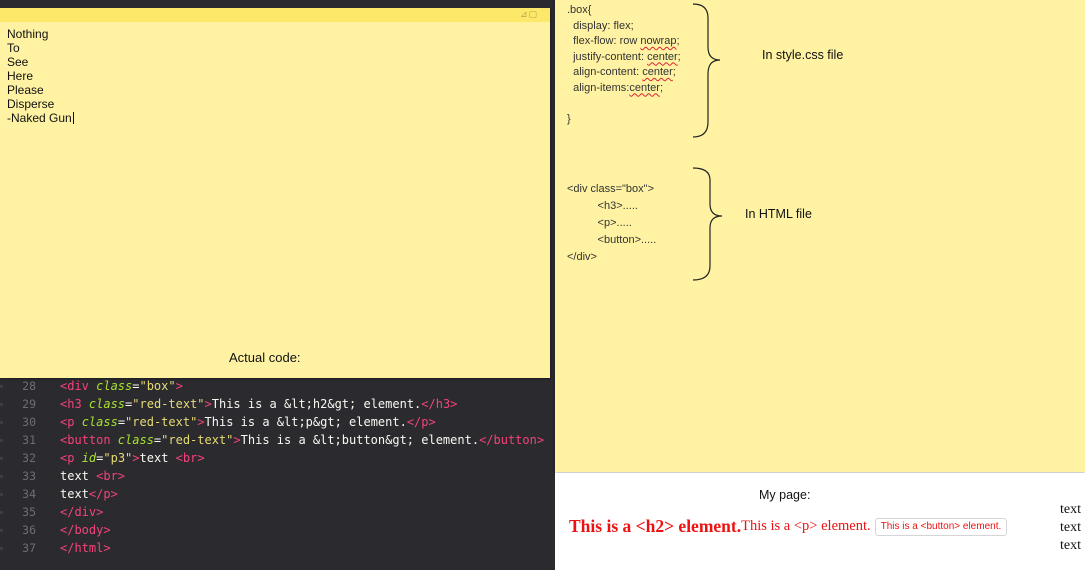 This screenshot has height=570, width=1085. I want to click on rendered-button: This is a <button> element., so click(941, 526).